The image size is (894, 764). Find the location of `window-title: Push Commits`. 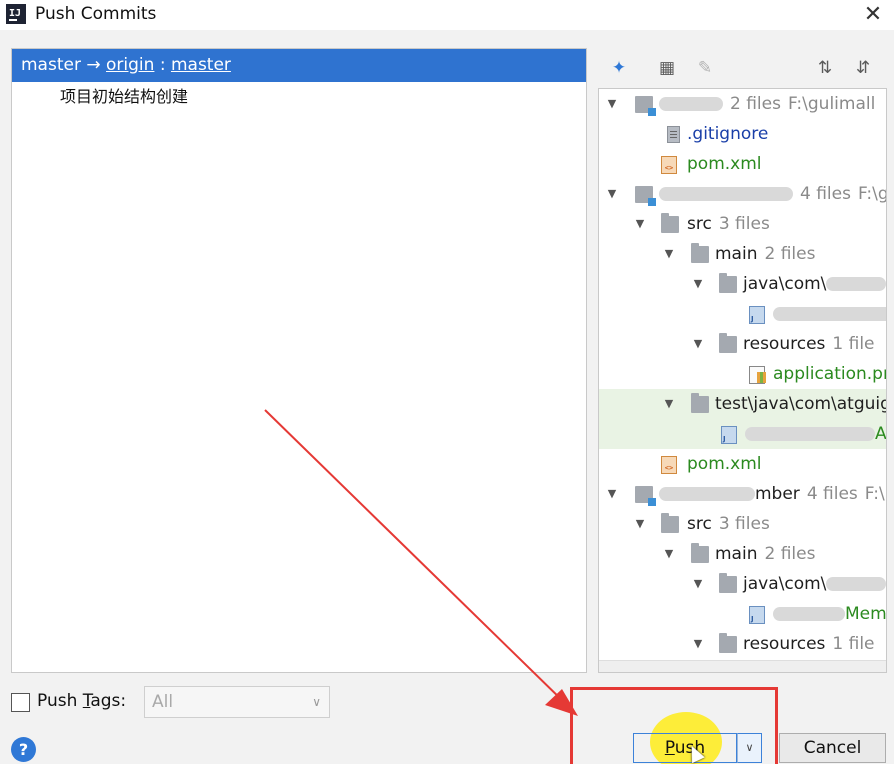

window-title: Push Commits is located at coordinates (96, 14).